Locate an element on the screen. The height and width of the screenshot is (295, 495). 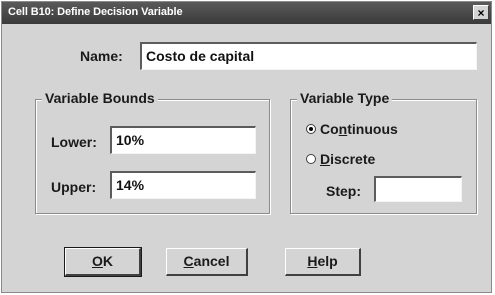
ok-button: OK is located at coordinates (103, 262).